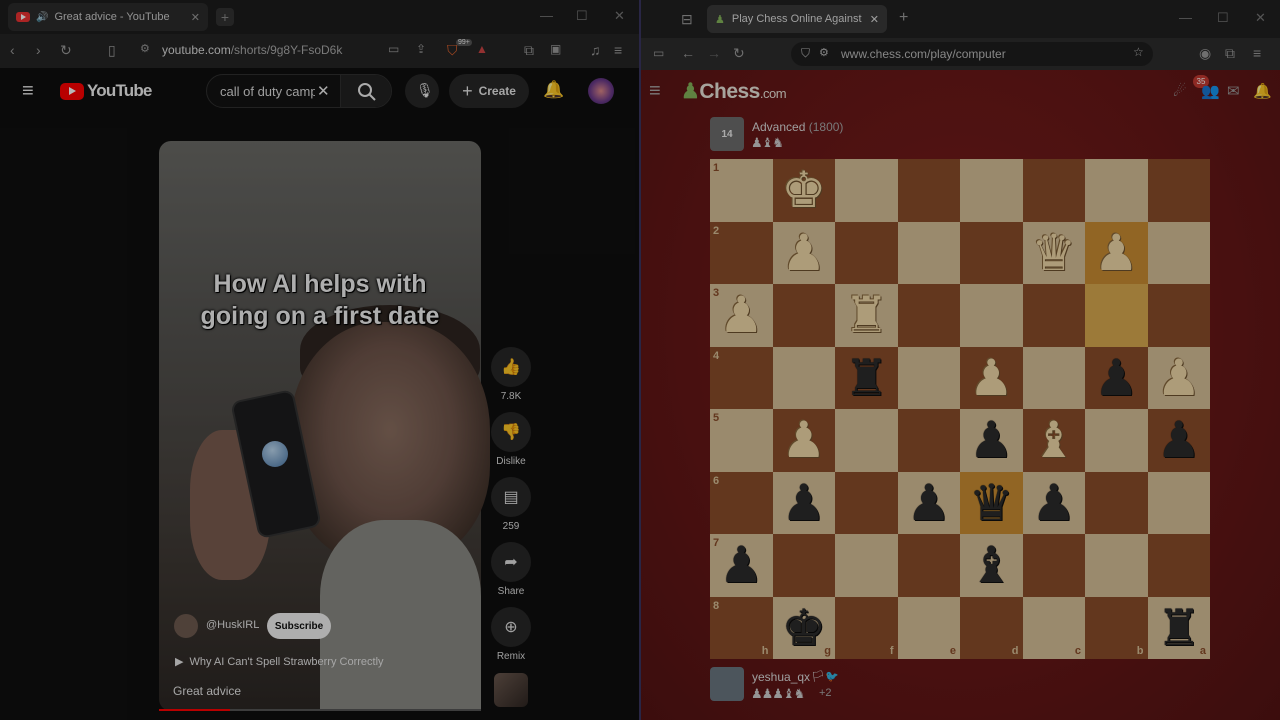 This screenshot has width=1280, height=720. I want to click on new-tab-icon: +, so click(903, 18).